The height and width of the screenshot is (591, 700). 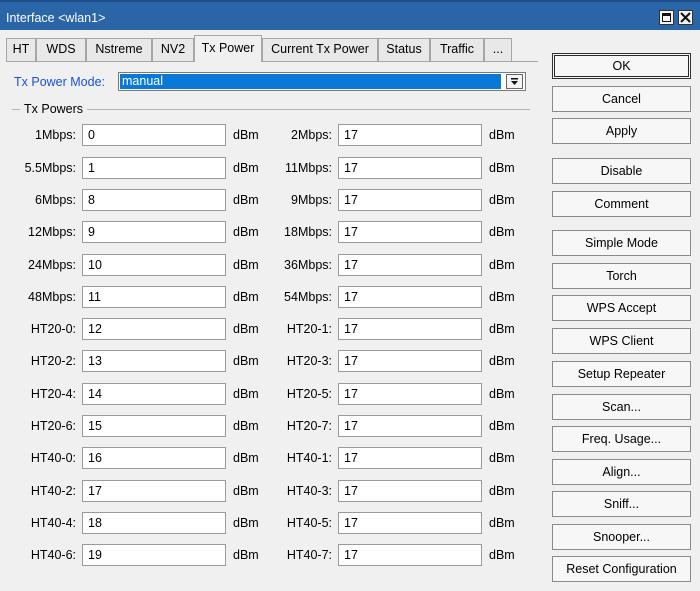 What do you see at coordinates (154, 329) in the screenshot?
I see `power-input: 12` at bounding box center [154, 329].